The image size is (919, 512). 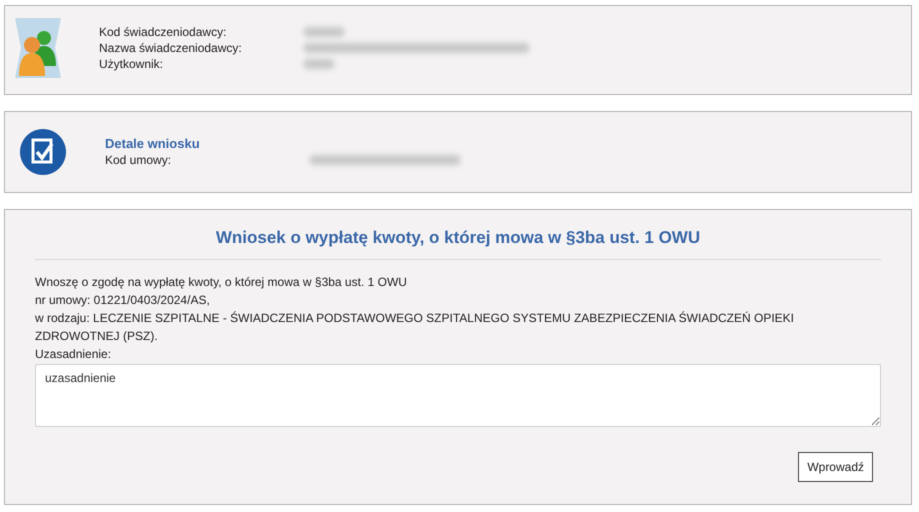 What do you see at coordinates (138, 160) in the screenshot?
I see `field-label: Kod umowy:` at bounding box center [138, 160].